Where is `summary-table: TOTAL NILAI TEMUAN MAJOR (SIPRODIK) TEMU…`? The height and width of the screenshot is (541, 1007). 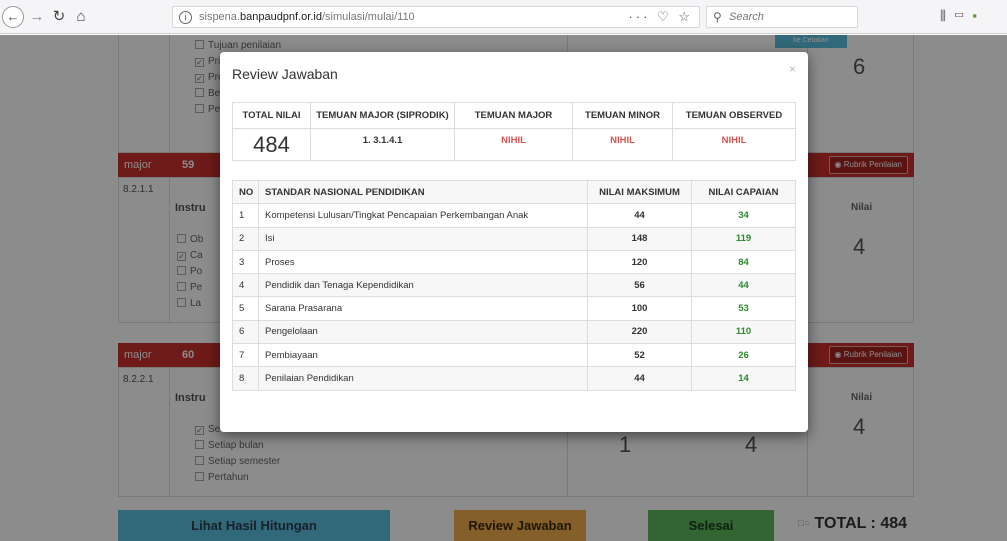
summary-table: TOTAL NILAI TEMUAN MAJOR (SIPRODIK) TEMU… is located at coordinates (514, 131).